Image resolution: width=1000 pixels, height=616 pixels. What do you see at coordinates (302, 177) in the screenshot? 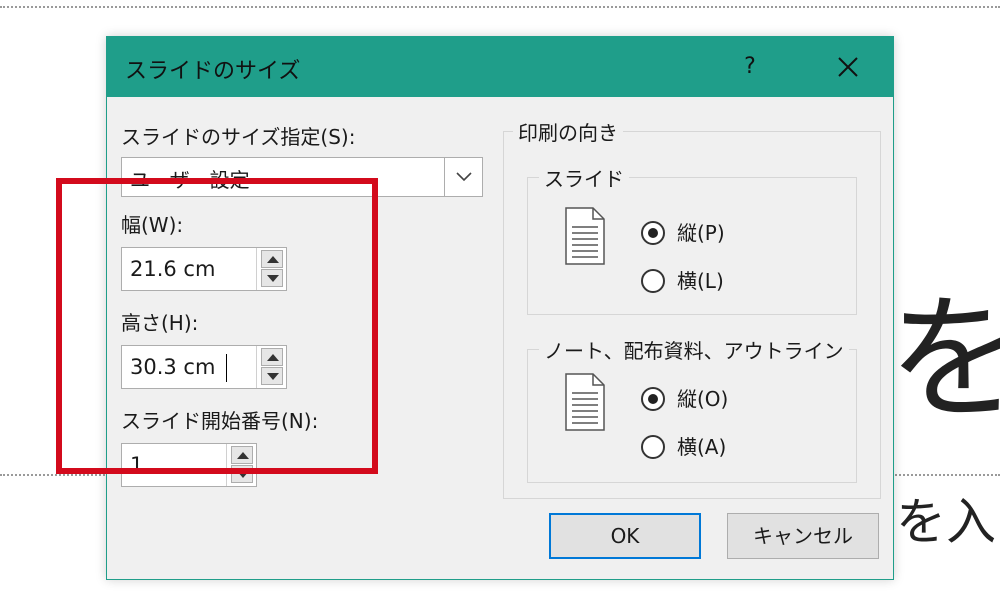
I see `size-preset-select: ユーザー設定` at bounding box center [302, 177].